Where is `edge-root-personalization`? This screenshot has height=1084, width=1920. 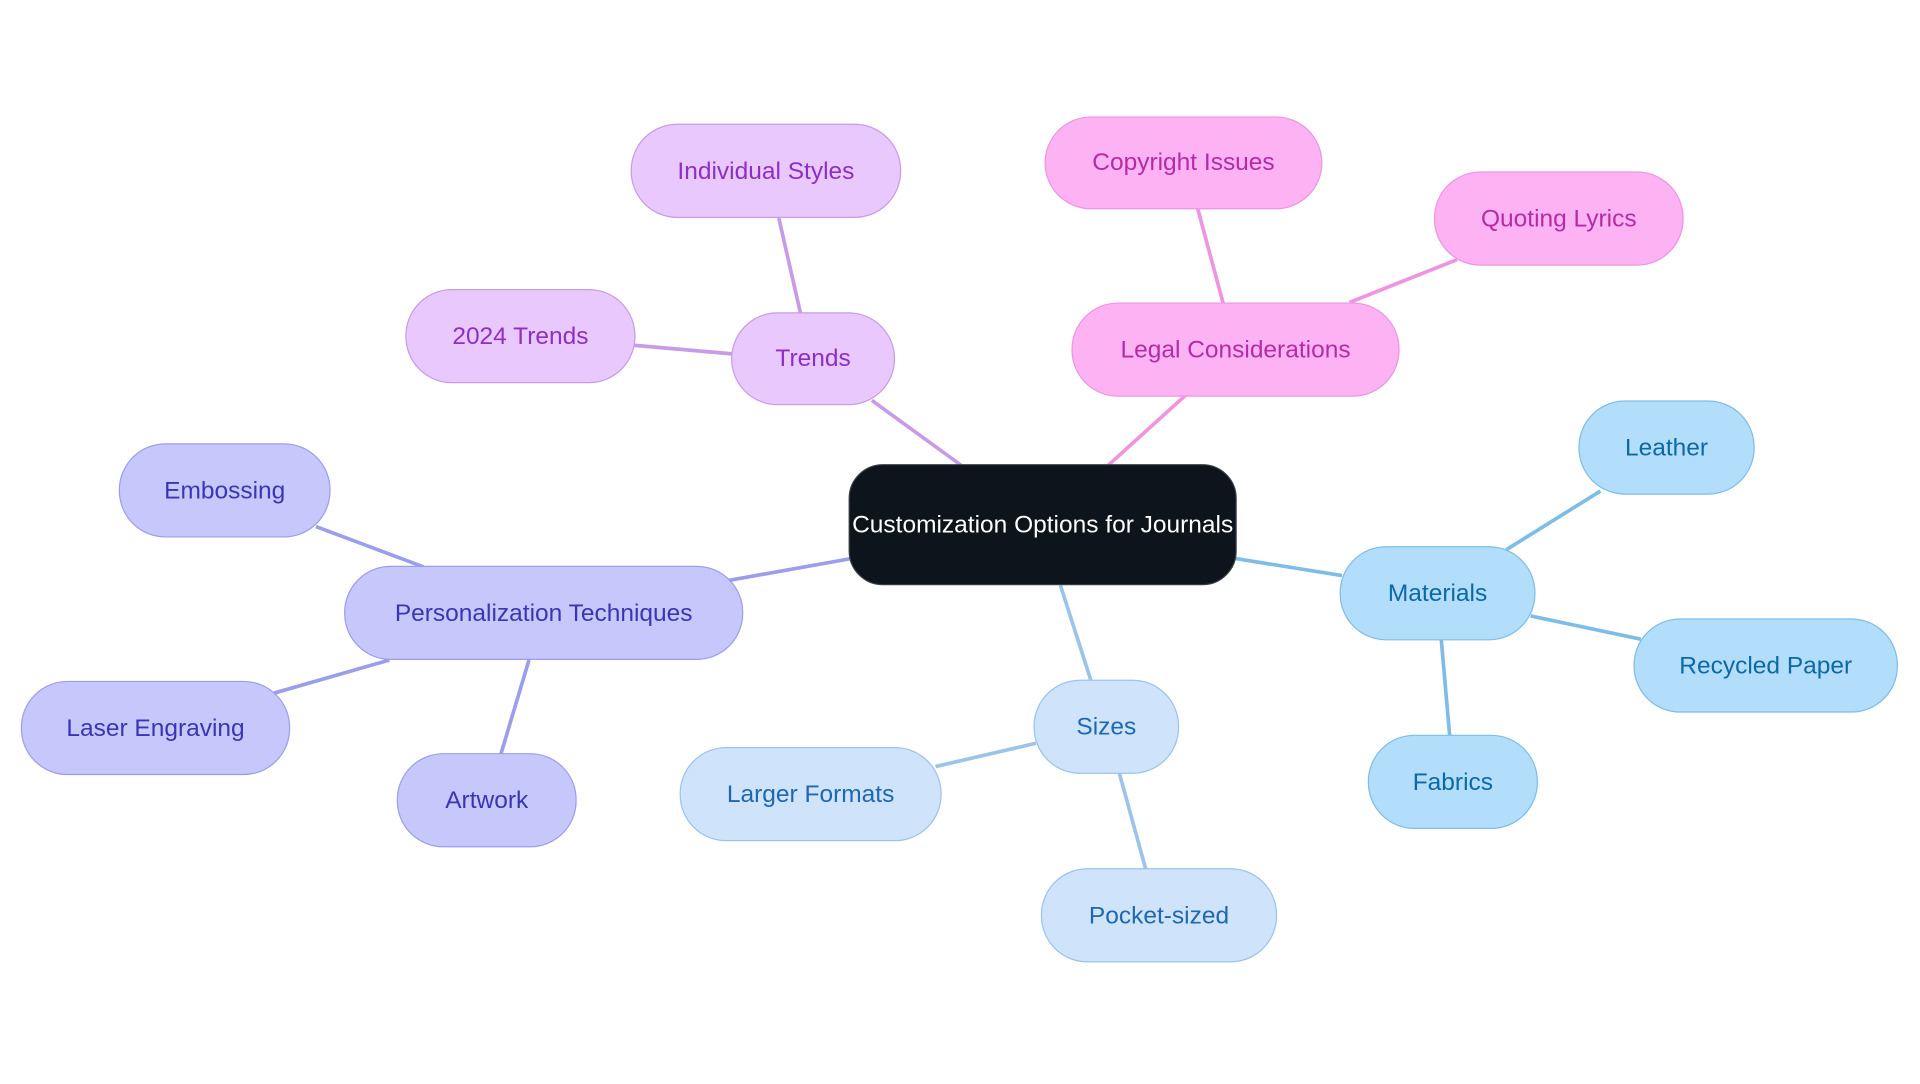
edge-root-personalization is located at coordinates (790, 569).